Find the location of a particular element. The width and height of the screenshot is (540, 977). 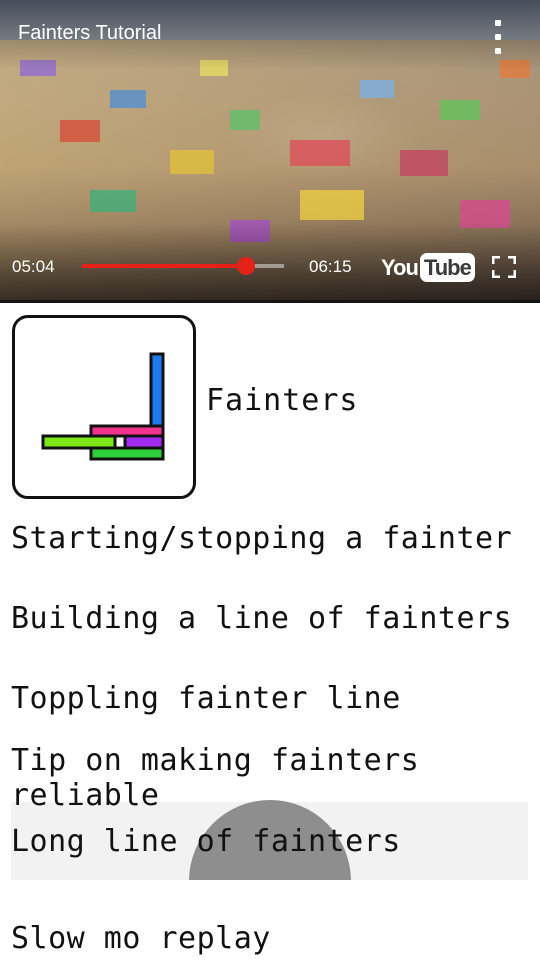

seek-handle is located at coordinates (245, 266).